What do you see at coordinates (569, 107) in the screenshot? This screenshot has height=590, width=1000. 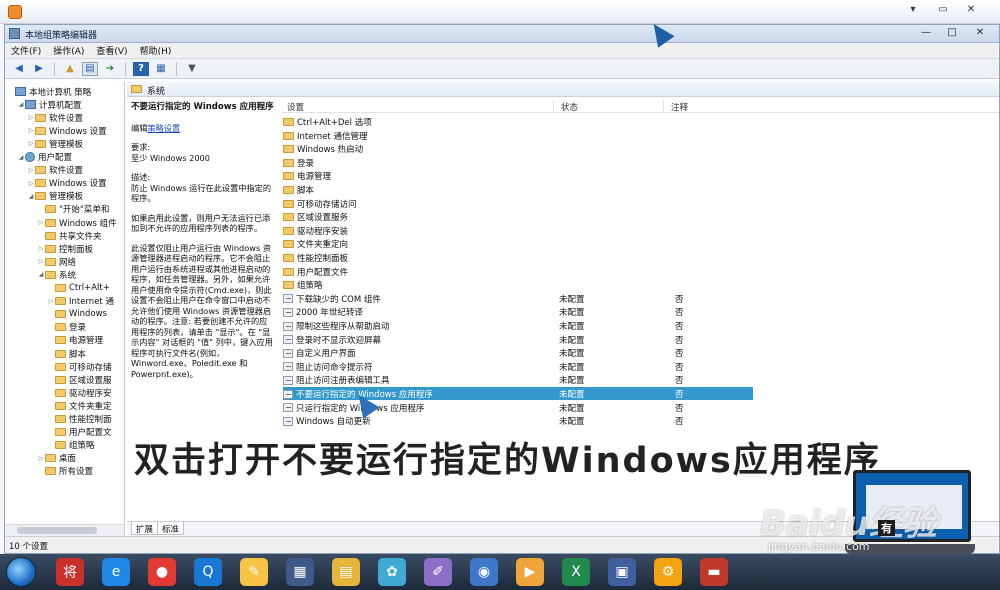 I see `column-state: 状态` at bounding box center [569, 107].